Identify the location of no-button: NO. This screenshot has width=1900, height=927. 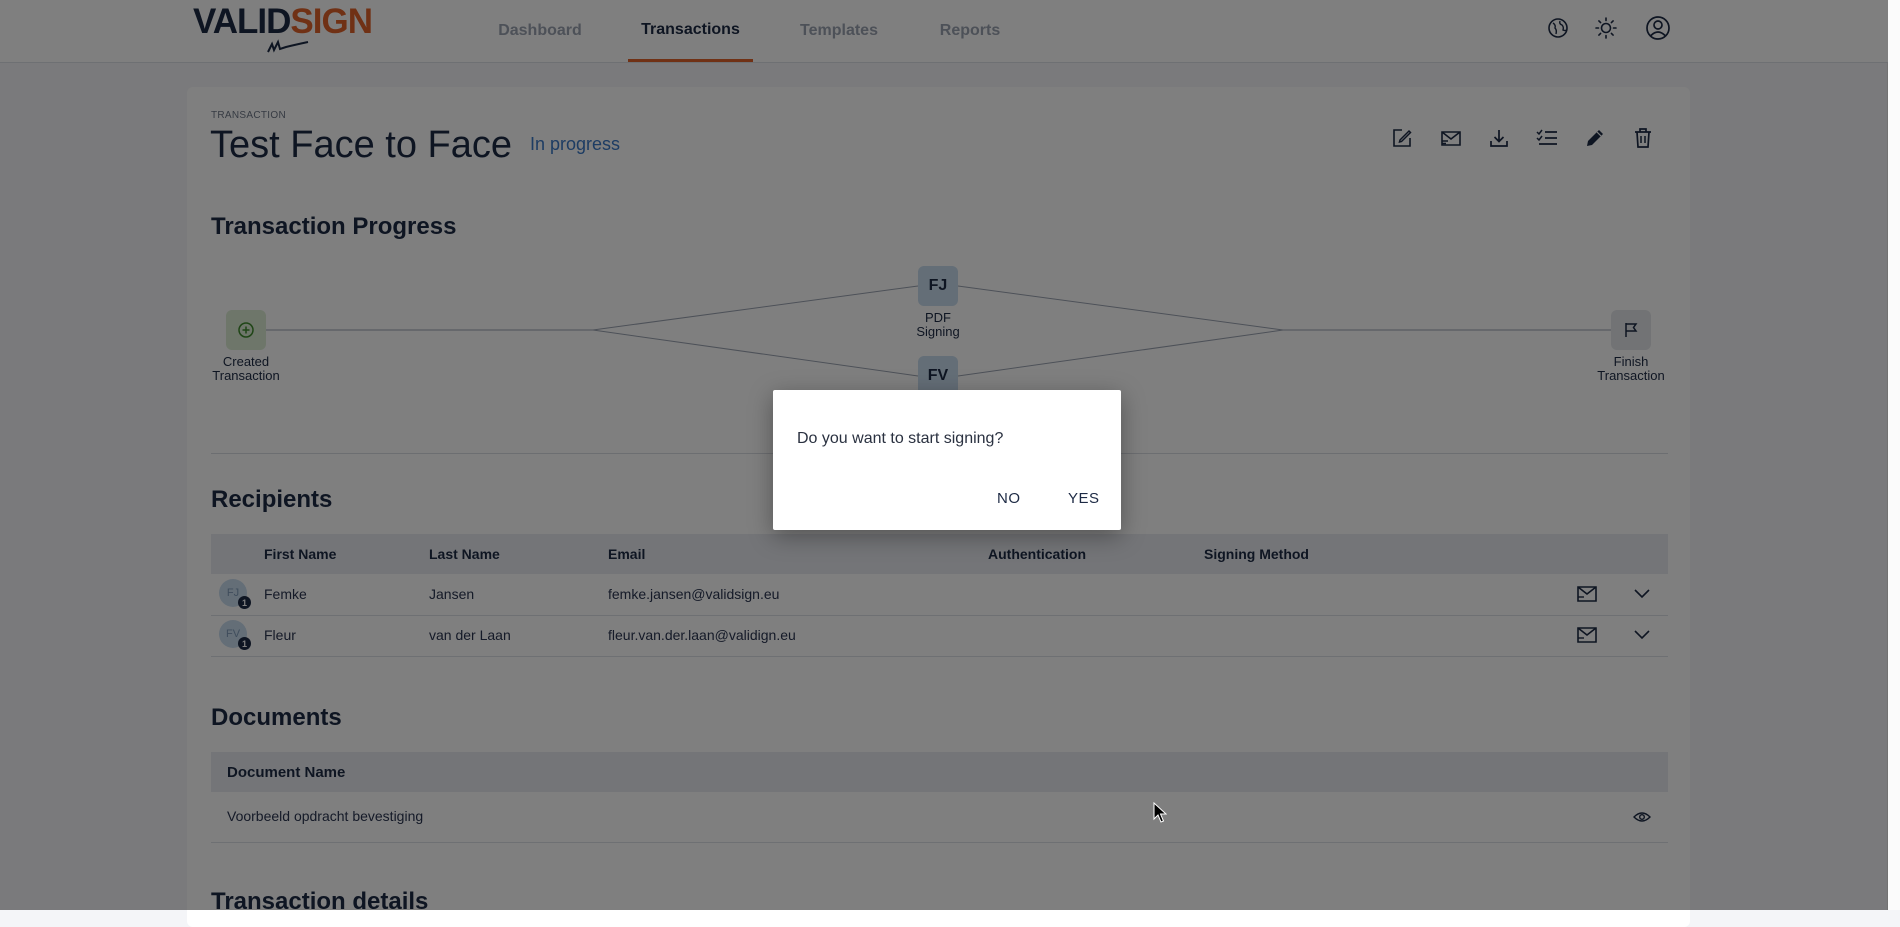
(1009, 498).